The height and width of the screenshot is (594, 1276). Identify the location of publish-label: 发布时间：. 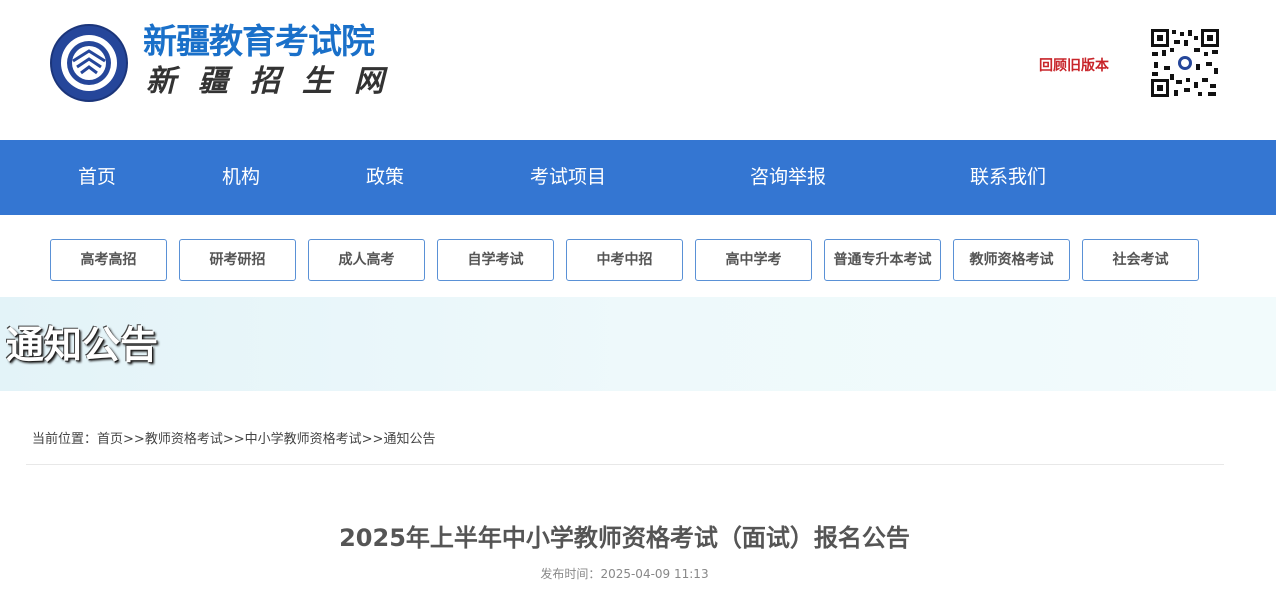
(570, 574).